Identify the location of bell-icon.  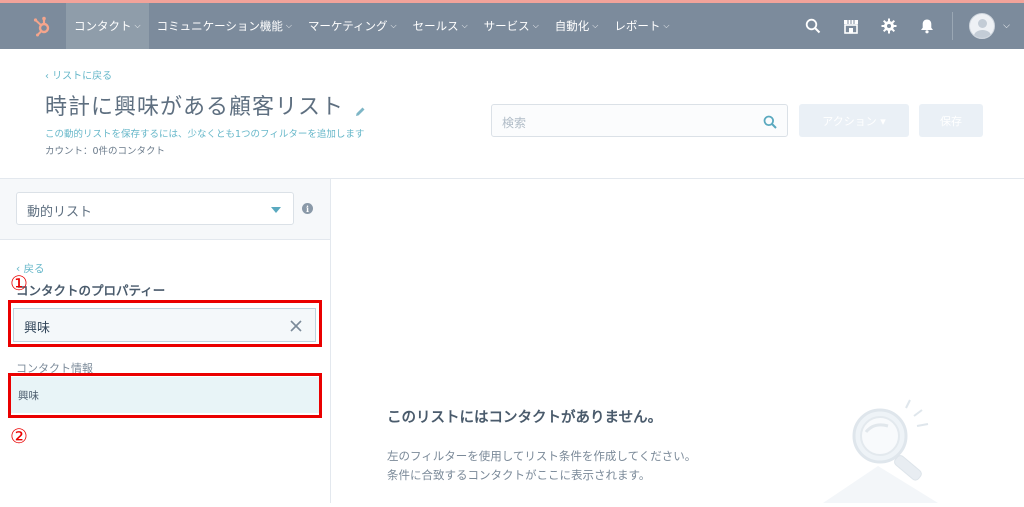
(927, 26).